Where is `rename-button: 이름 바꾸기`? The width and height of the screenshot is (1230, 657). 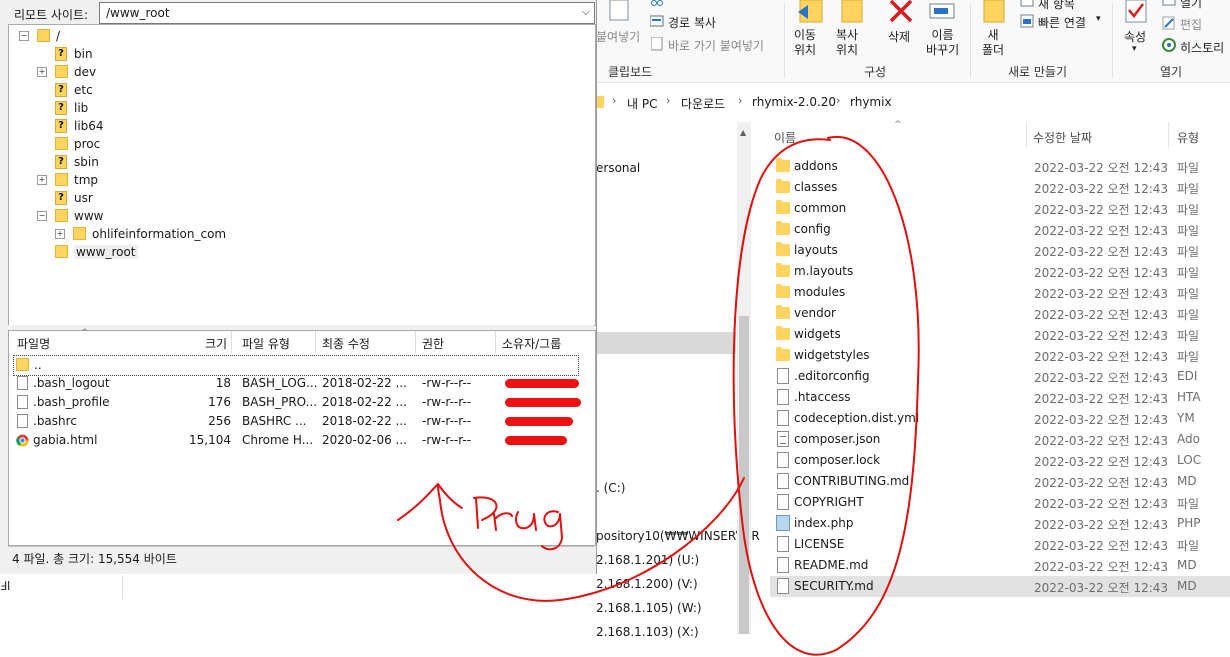
rename-button: 이름 바꾸기 is located at coordinates (942, 43).